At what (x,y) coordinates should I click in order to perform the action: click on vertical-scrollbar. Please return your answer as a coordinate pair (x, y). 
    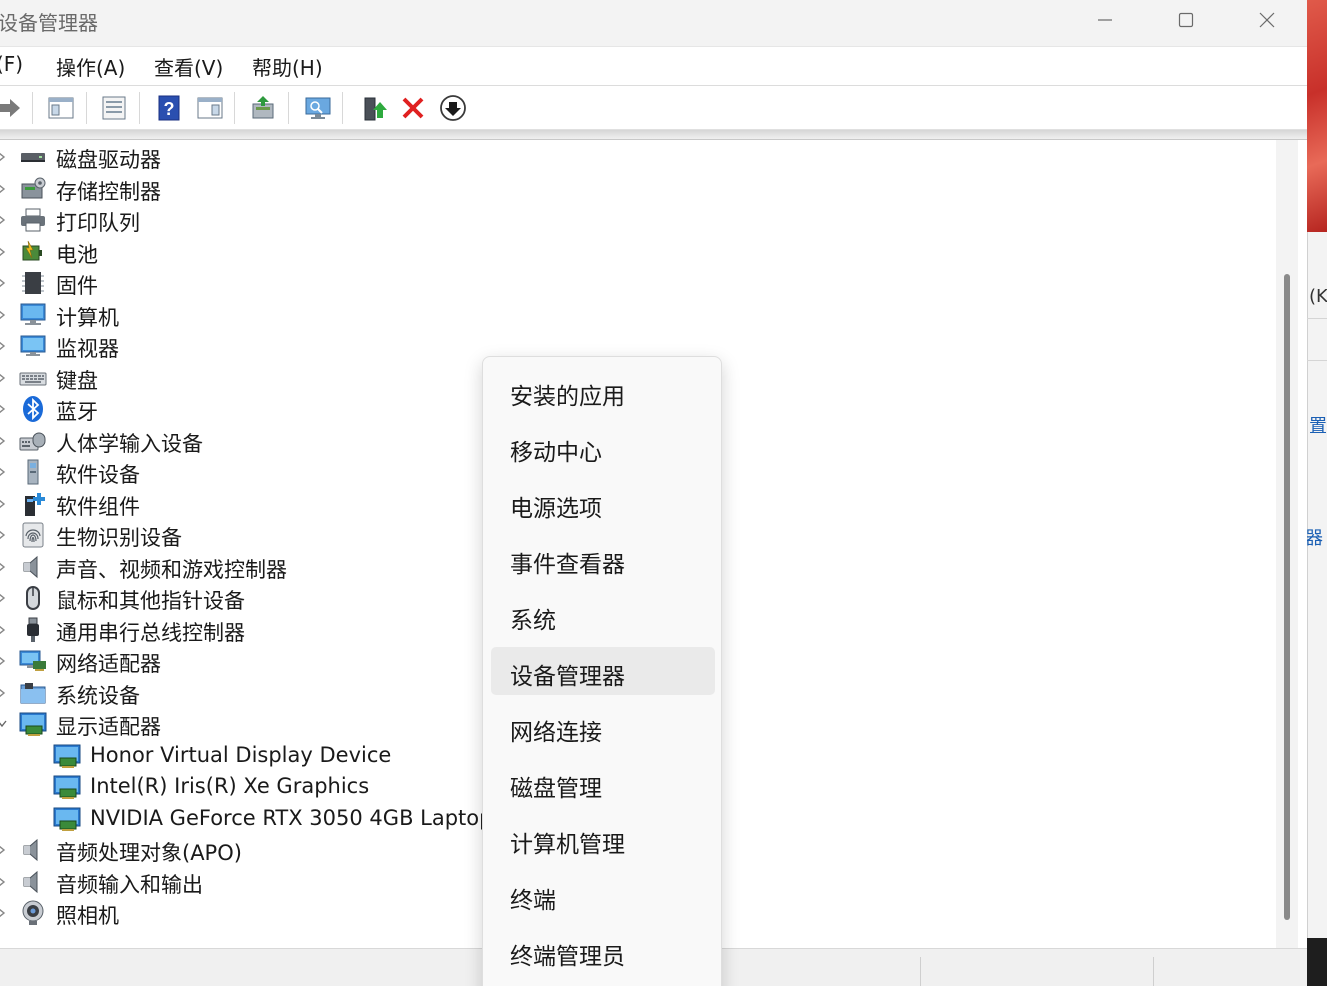
    Looking at the image, I should click on (1287, 544).